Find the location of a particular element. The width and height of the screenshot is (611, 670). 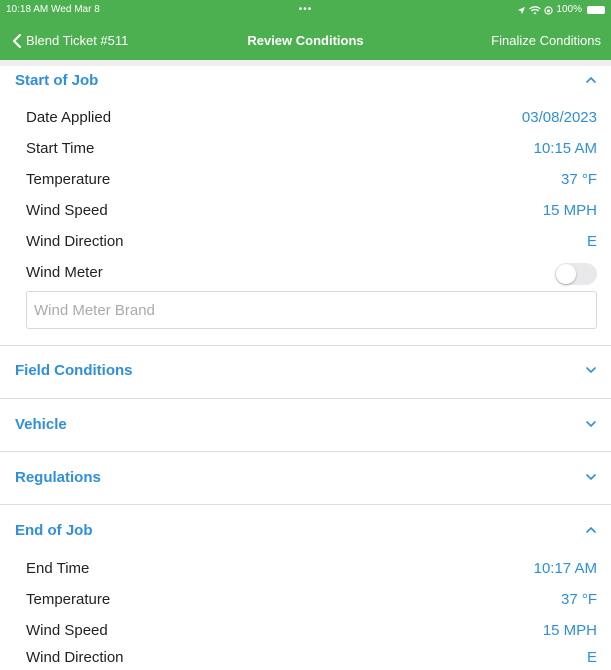

battery-percent: 100% is located at coordinates (569, 9).